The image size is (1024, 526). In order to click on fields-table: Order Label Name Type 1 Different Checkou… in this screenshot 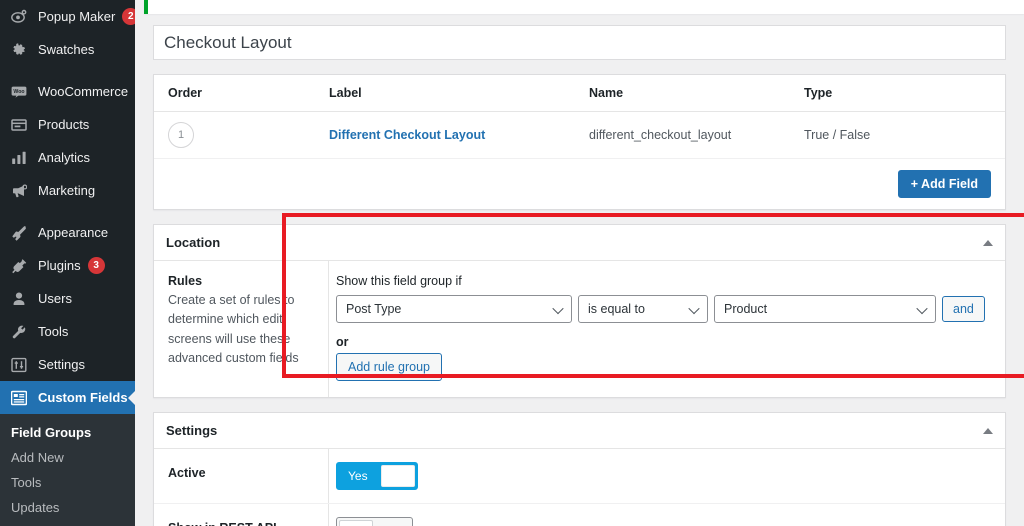, I will do `click(579, 117)`.